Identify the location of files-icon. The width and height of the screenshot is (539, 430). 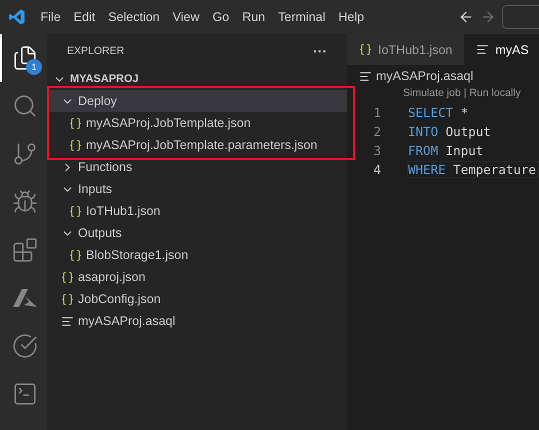
(25, 58).